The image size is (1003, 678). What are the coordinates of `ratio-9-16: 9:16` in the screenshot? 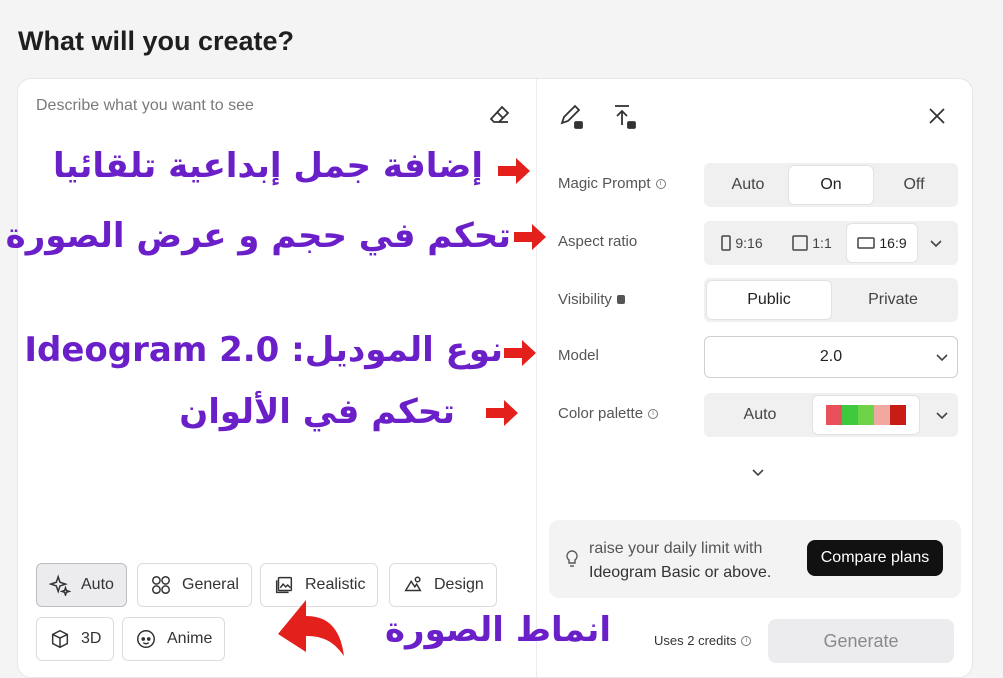 It's located at (742, 243).